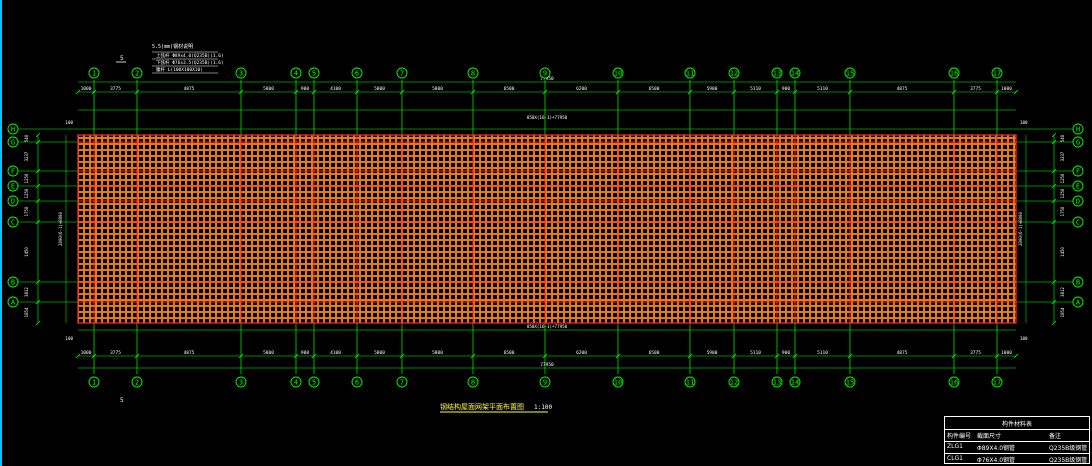 This screenshot has width=1092, height=466. I want to click on axis-label-y: F, so click(1078, 172).